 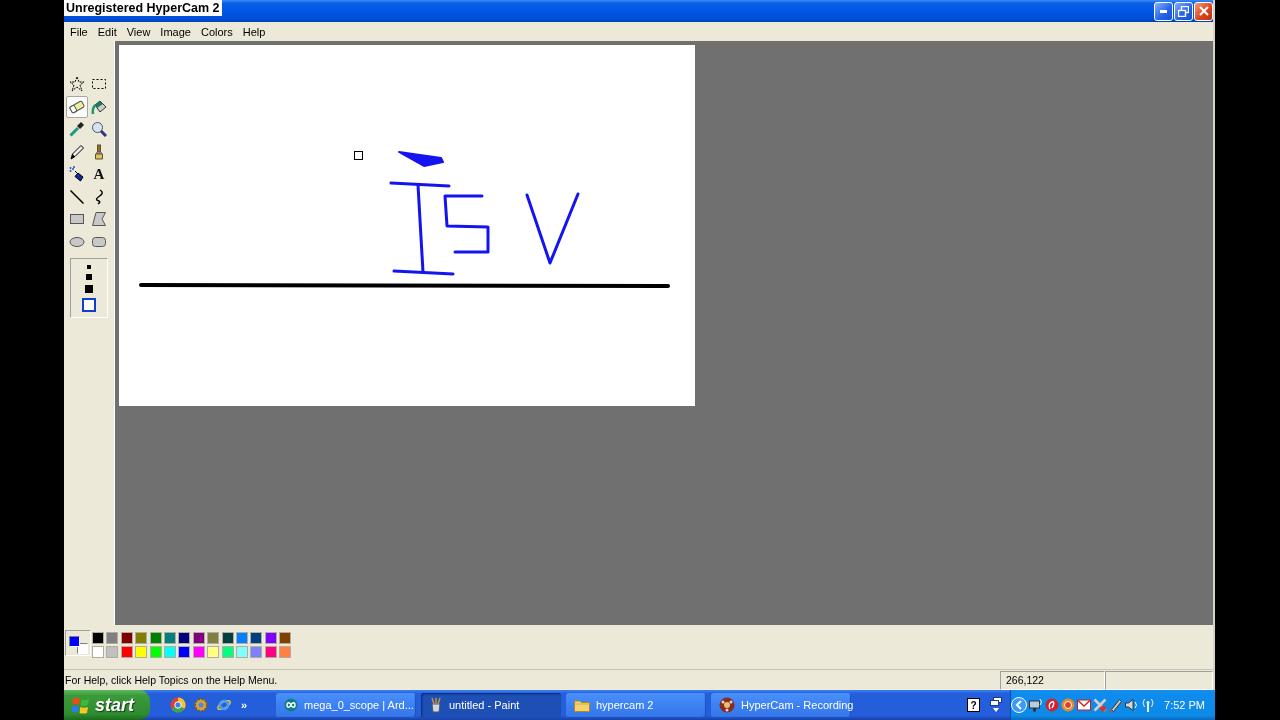 I want to click on dashed-rectangle-icon, so click(x=99, y=84).